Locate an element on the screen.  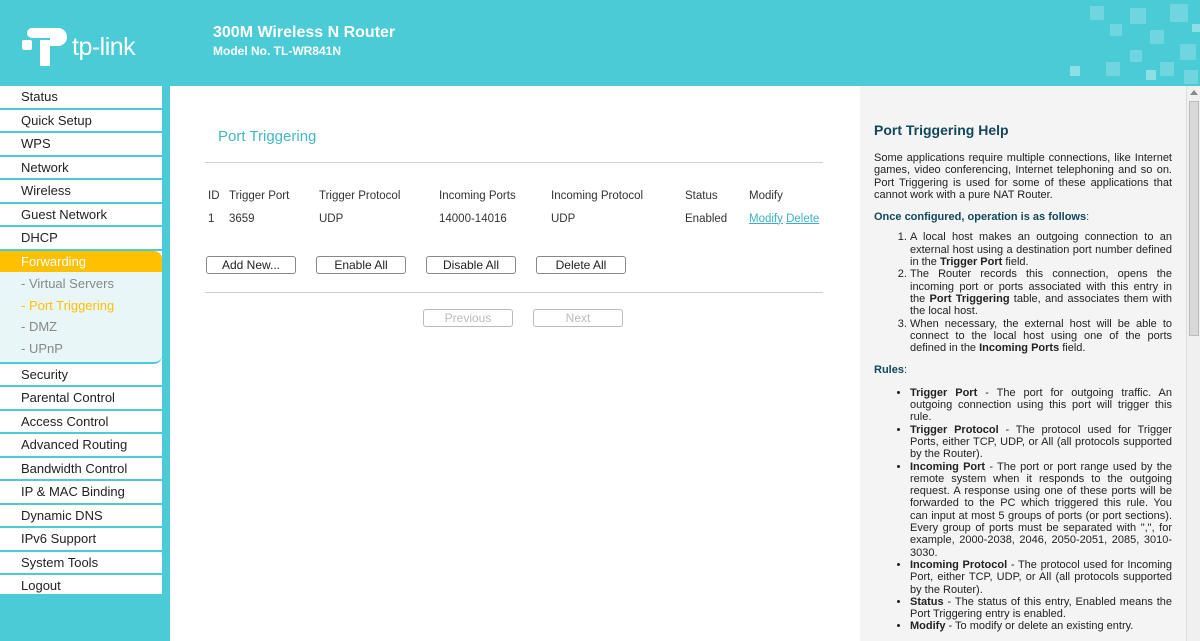
sidebar-subitem-dmz: - DMZ is located at coordinates (81, 327).